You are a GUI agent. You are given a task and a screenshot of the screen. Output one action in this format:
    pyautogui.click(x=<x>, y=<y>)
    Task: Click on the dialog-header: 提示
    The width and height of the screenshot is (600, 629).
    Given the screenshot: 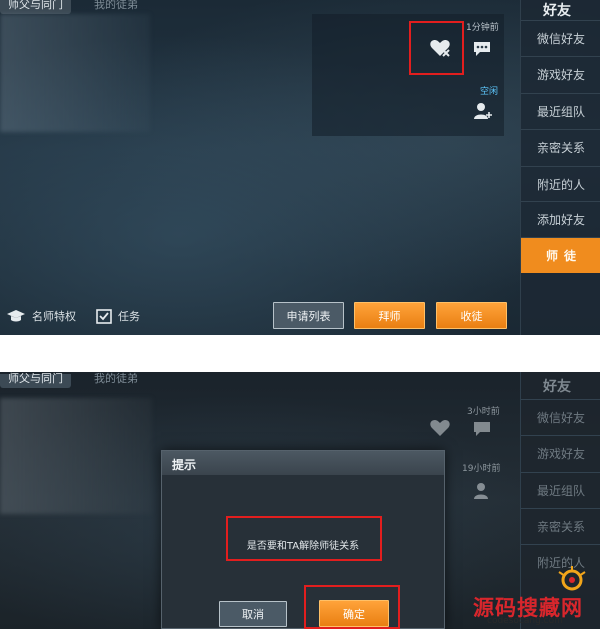 What is the action you would take?
    pyautogui.click(x=303, y=463)
    